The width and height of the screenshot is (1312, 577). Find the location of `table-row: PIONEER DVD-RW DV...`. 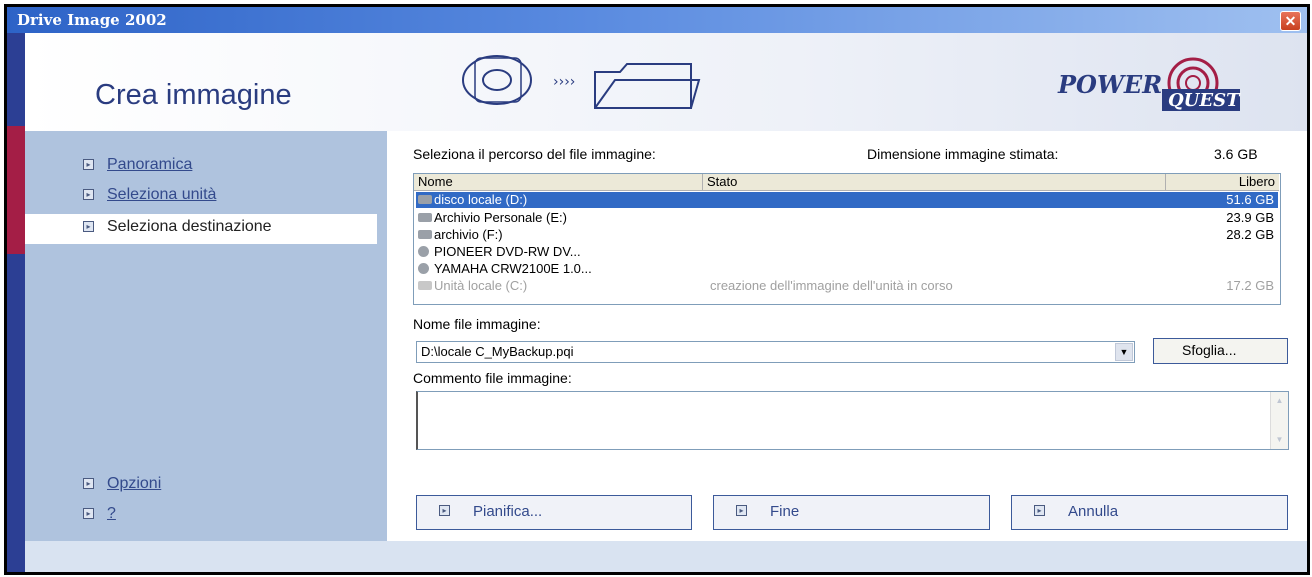

table-row: PIONEER DVD-RW DV... is located at coordinates (847, 252).